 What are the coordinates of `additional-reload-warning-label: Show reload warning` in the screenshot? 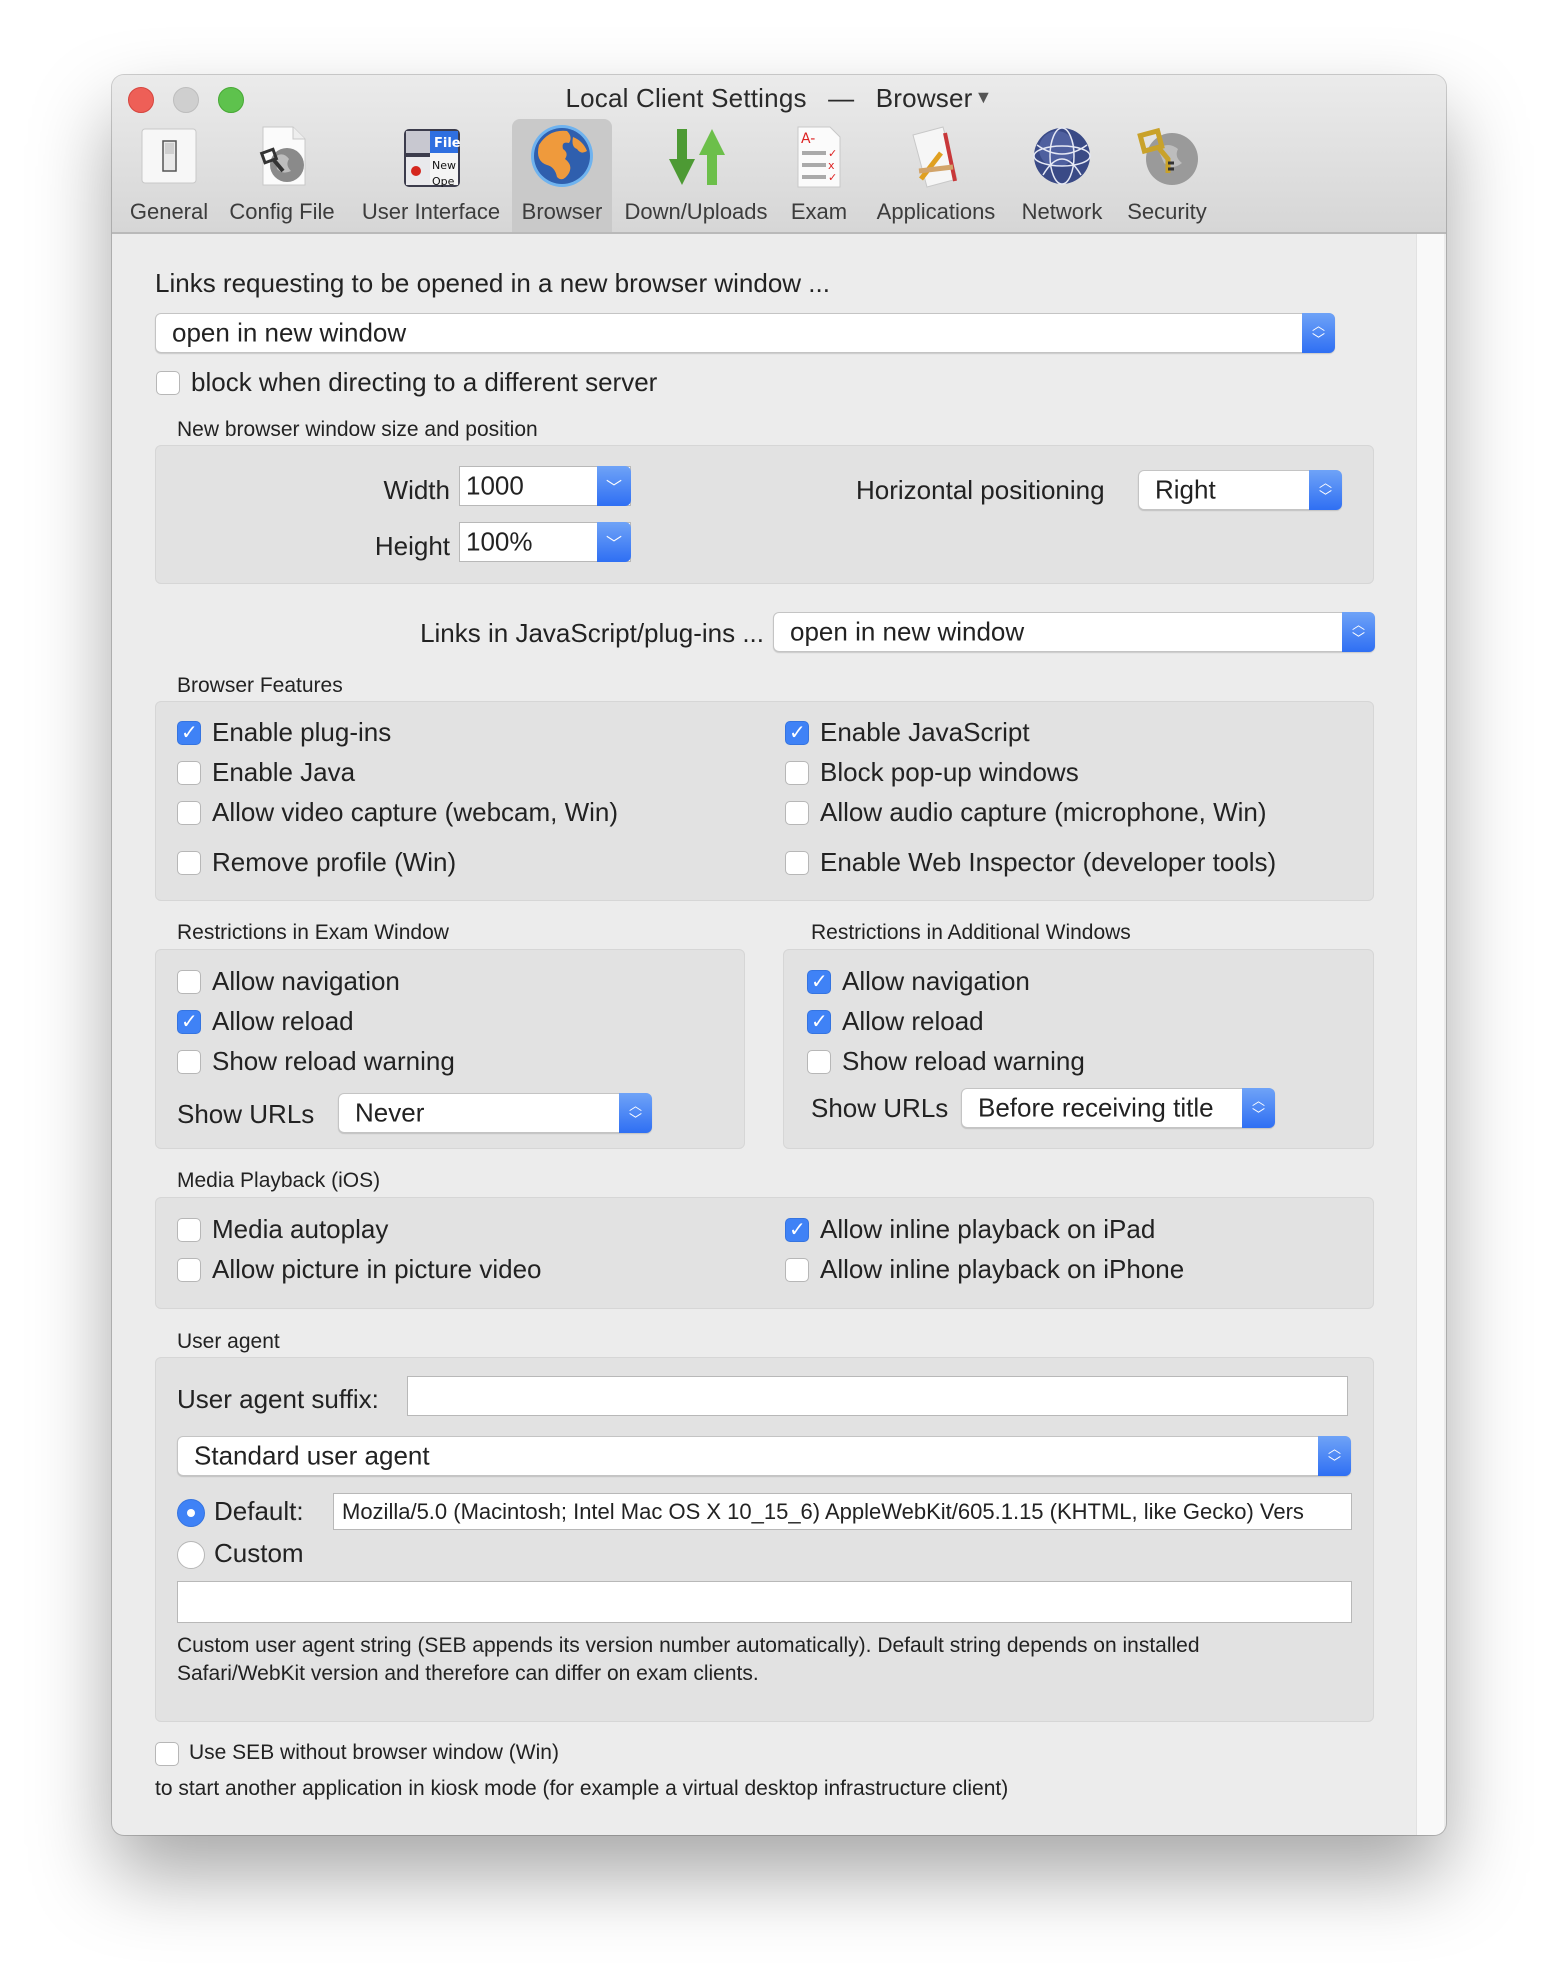 It's located at (963, 1061).